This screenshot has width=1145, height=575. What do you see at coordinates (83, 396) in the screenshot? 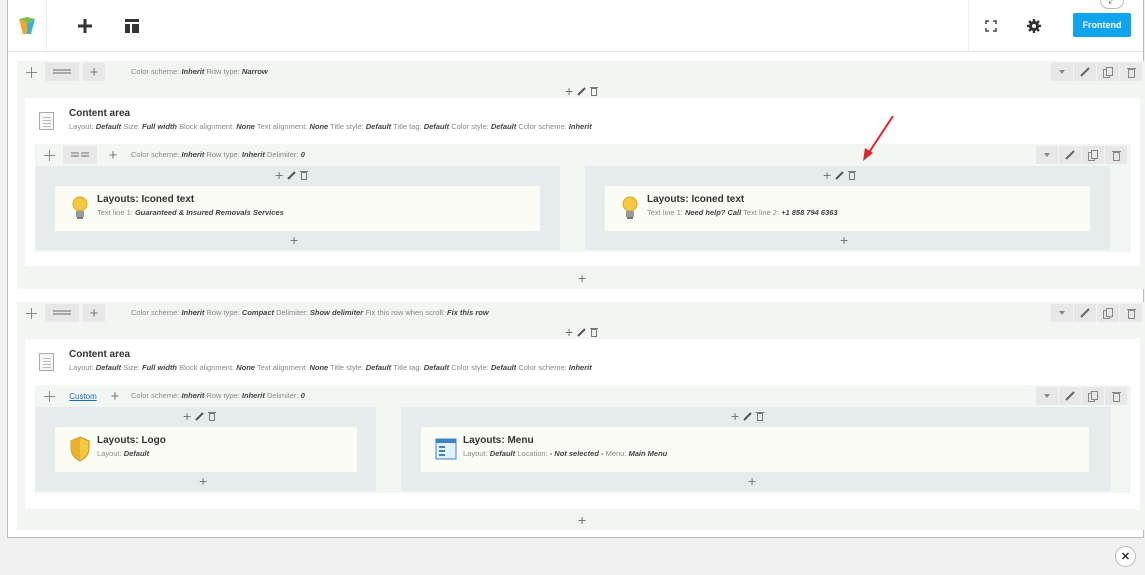
I see `custom-layout-link: Custom` at bounding box center [83, 396].